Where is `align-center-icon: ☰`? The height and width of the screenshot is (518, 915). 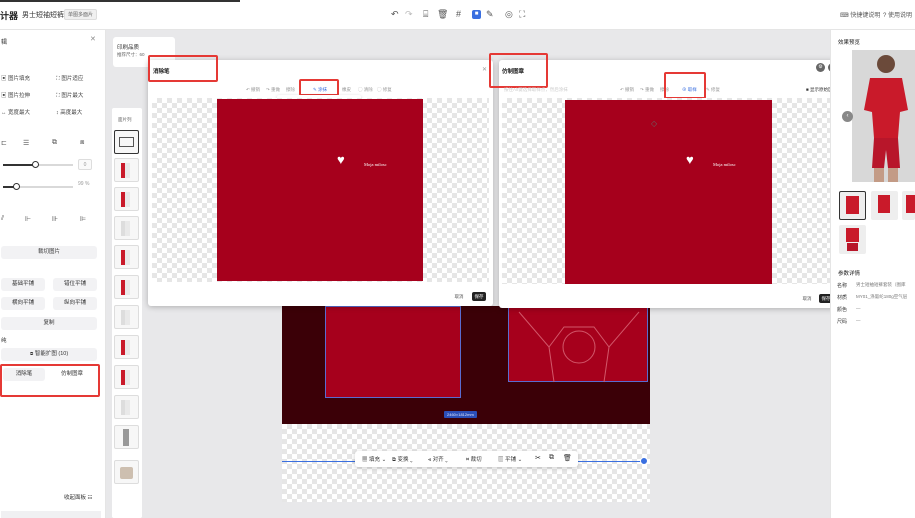
align-center-icon: ☰ is located at coordinates (26, 143).